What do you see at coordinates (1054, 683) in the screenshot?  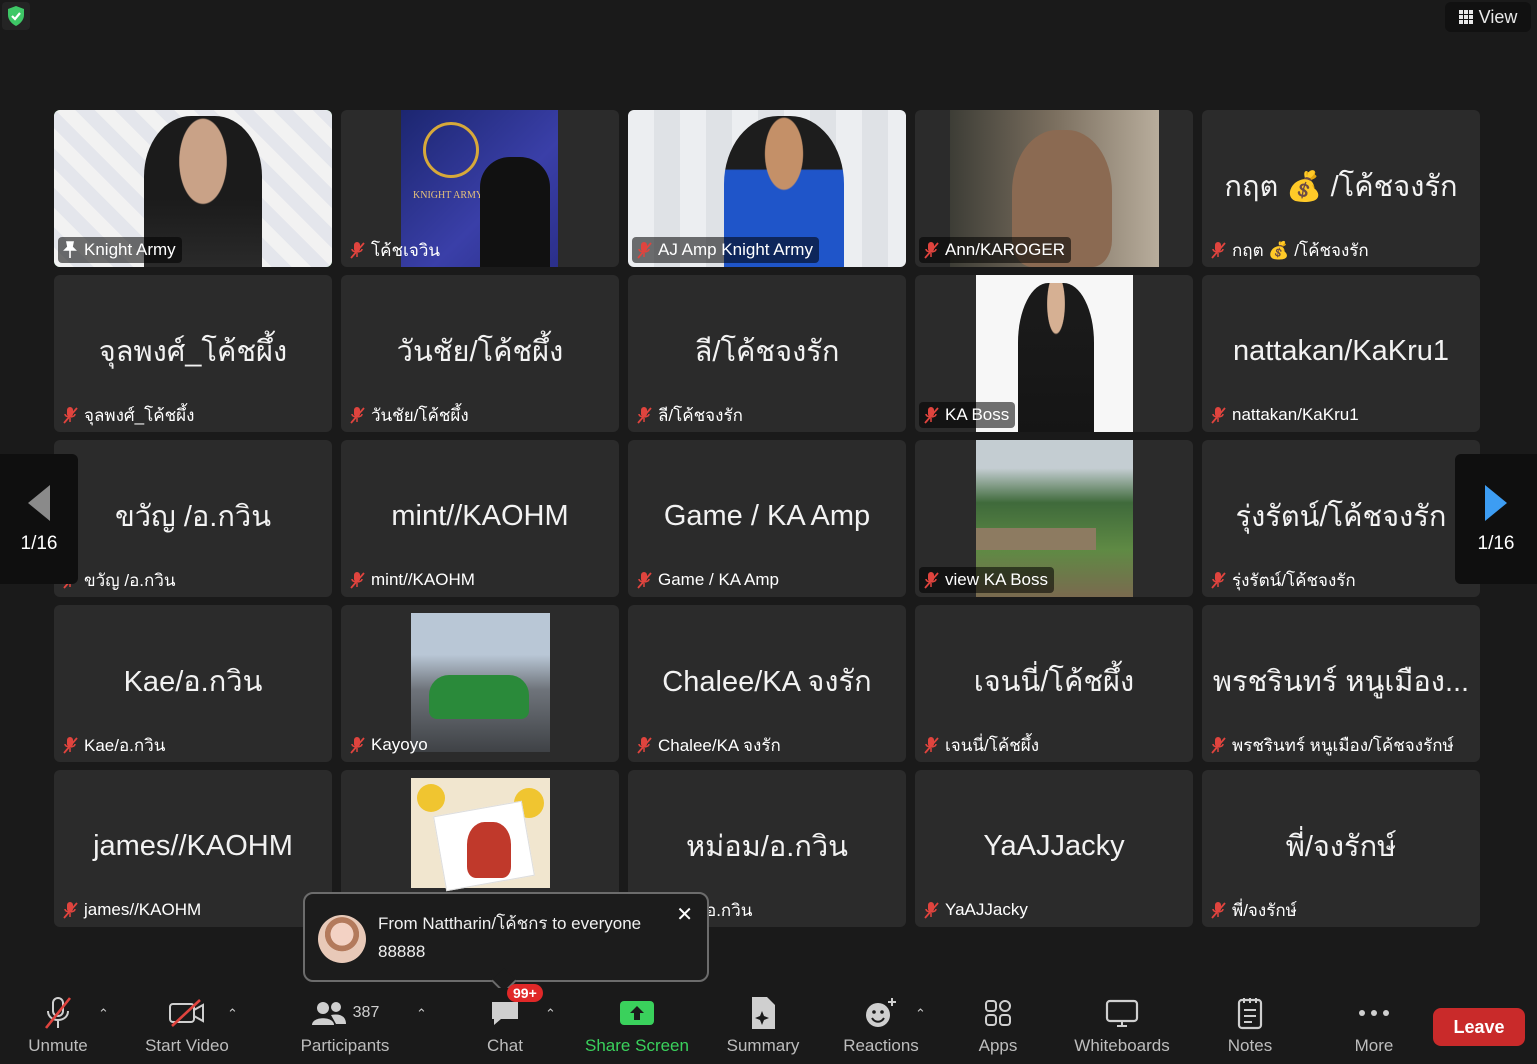 I see `participant-tile: เจนนี่/โค้ชผึ้ง เจนนี่/โค้ชผึ้ง` at bounding box center [1054, 683].